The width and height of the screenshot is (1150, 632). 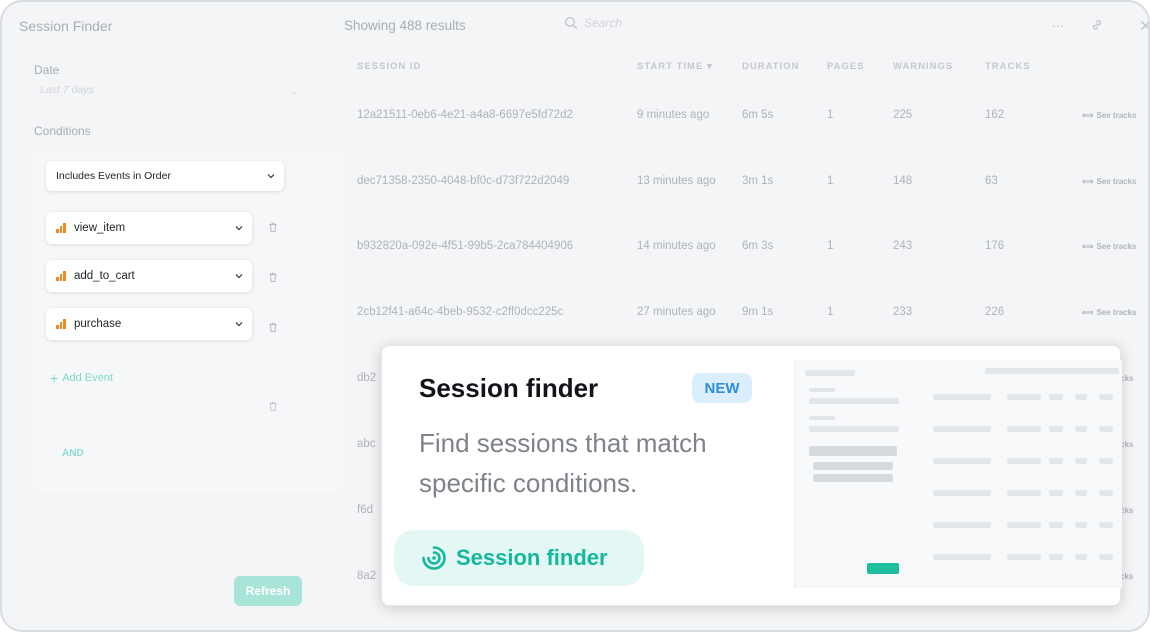 I want to click on chevron-down-icon: ⌄, so click(x=293, y=91).